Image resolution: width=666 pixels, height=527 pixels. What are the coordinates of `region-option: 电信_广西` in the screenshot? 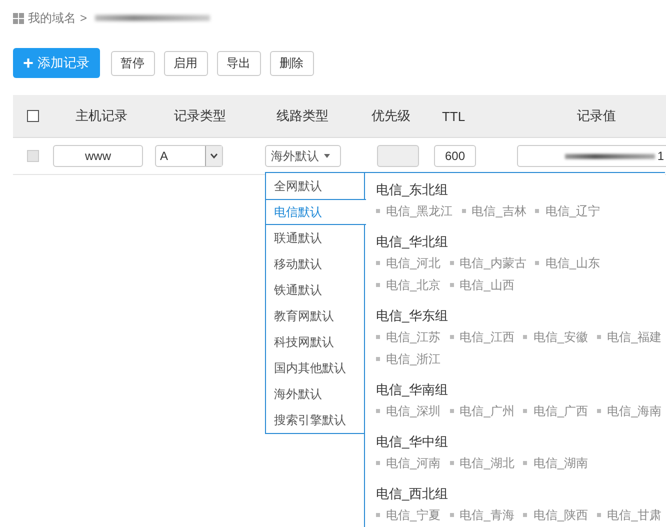 It's located at (555, 411).